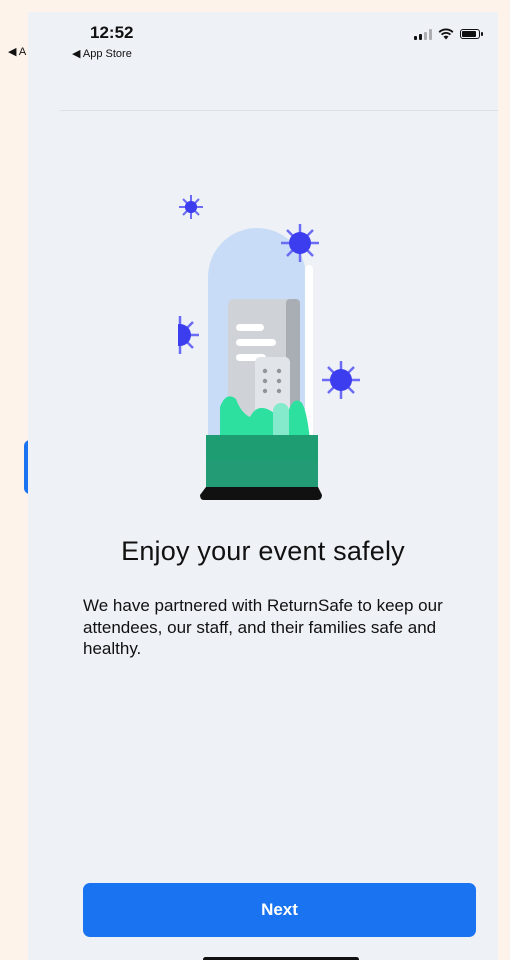 This screenshot has height=960, width=510. I want to click on next-button: Next, so click(279, 910).